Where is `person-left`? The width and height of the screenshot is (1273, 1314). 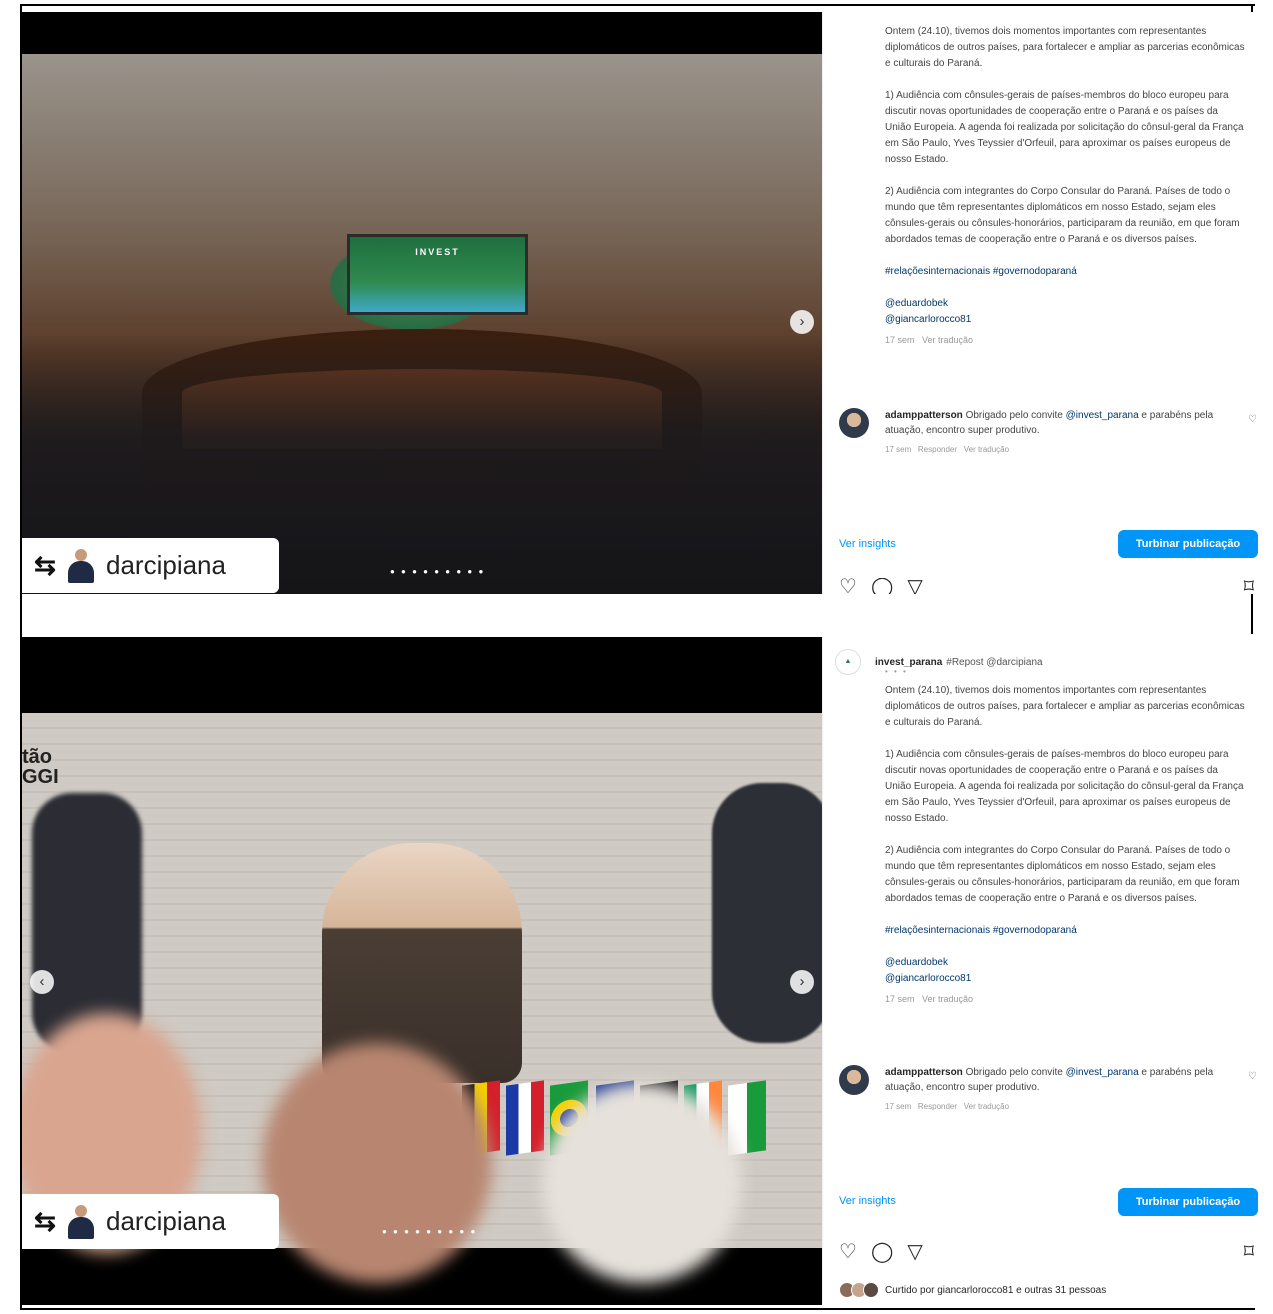
person-left is located at coordinates (87, 923).